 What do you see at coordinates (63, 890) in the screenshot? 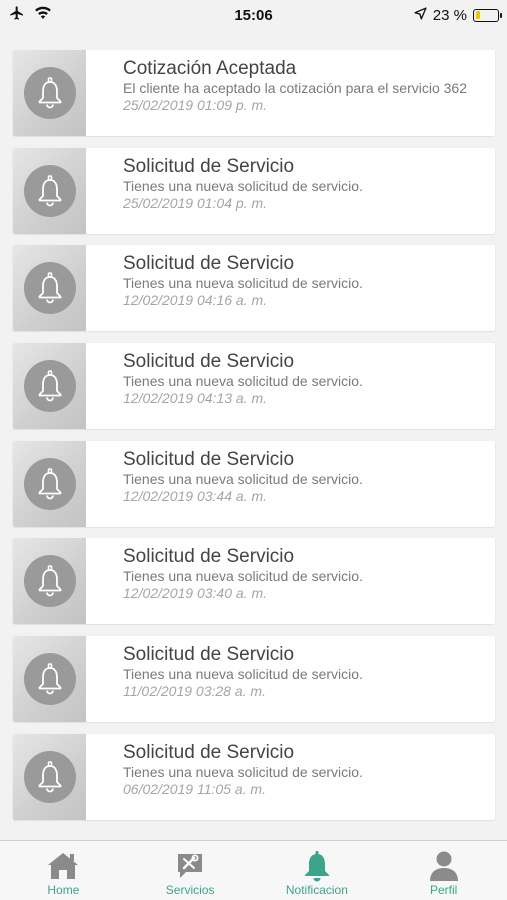
I see `tab-home-label: Home` at bounding box center [63, 890].